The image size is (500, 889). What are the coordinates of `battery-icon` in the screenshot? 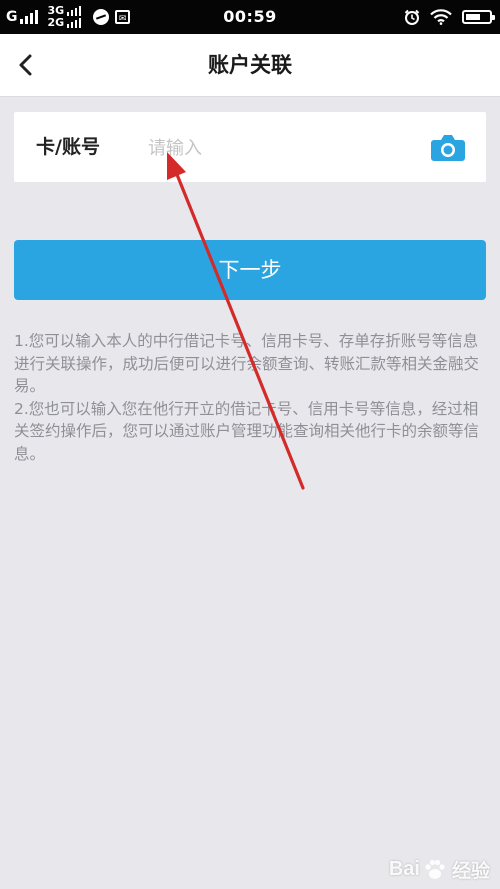 It's located at (478, 17).